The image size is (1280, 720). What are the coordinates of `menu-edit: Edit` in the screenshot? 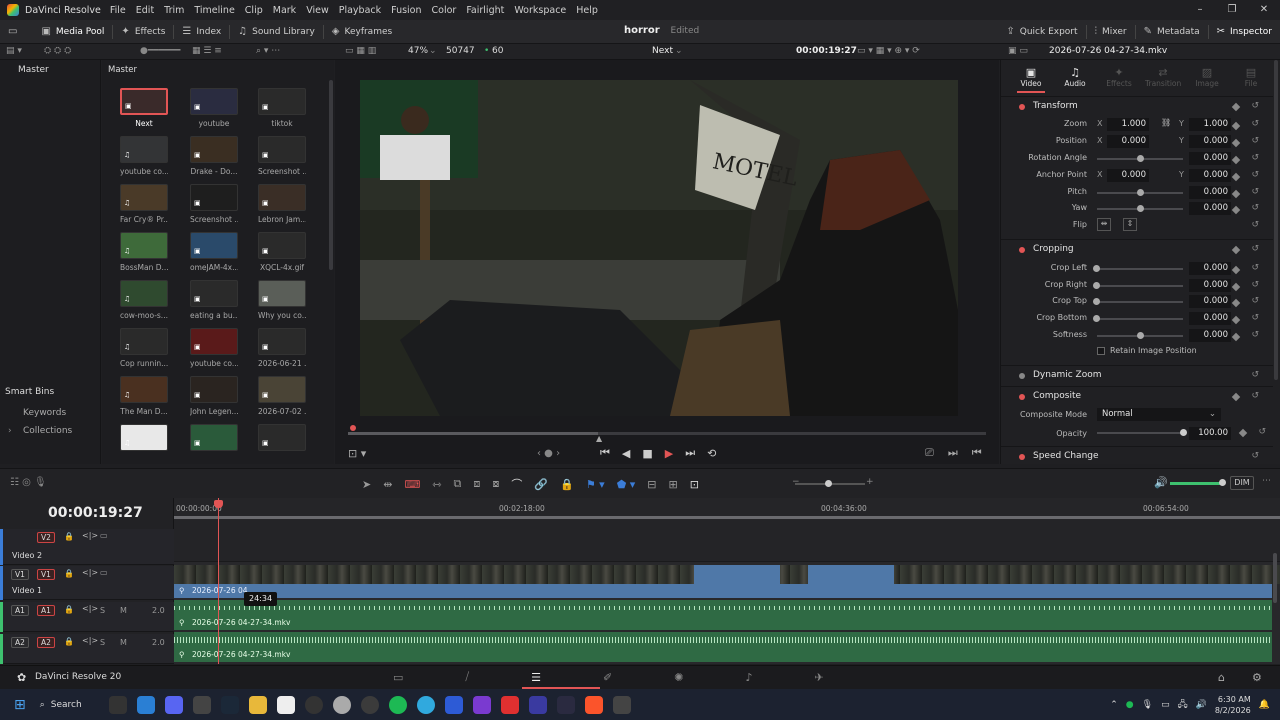 It's located at (145, 10).